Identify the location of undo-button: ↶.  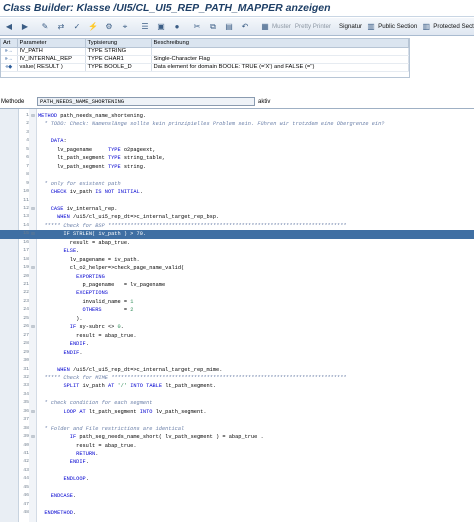
(246, 27).